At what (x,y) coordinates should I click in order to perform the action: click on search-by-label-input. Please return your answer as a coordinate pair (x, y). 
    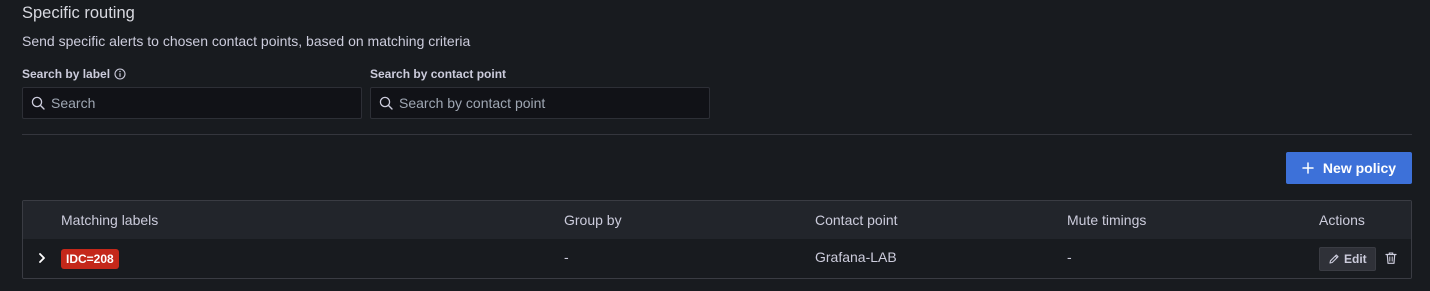
    Looking at the image, I should click on (191, 103).